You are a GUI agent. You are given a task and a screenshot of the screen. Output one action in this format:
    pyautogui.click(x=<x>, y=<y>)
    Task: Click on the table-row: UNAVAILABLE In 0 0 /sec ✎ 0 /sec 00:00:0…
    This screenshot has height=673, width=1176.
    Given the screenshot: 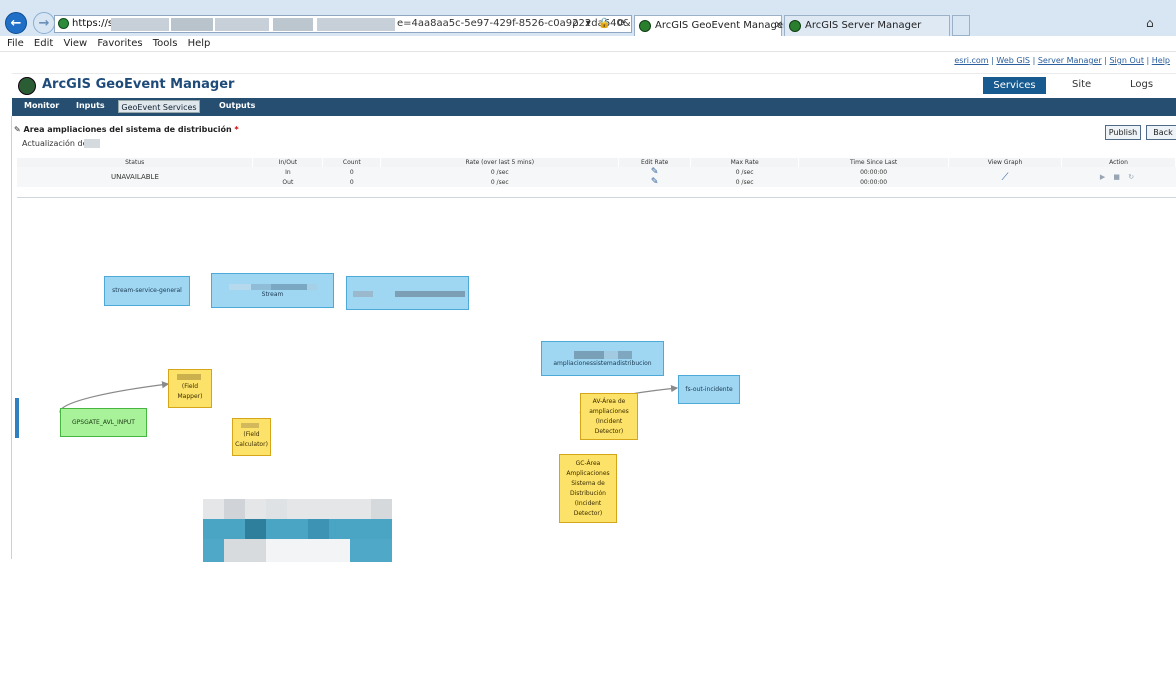 What is the action you would take?
    pyautogui.click(x=596, y=177)
    